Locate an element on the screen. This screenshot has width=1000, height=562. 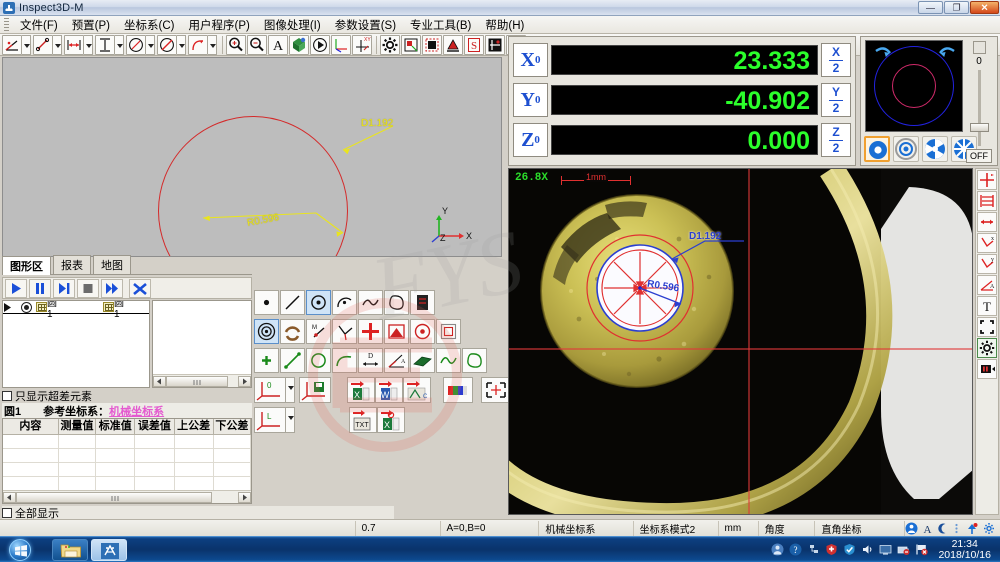
view-3d-button is located at coordinates (299, 44).